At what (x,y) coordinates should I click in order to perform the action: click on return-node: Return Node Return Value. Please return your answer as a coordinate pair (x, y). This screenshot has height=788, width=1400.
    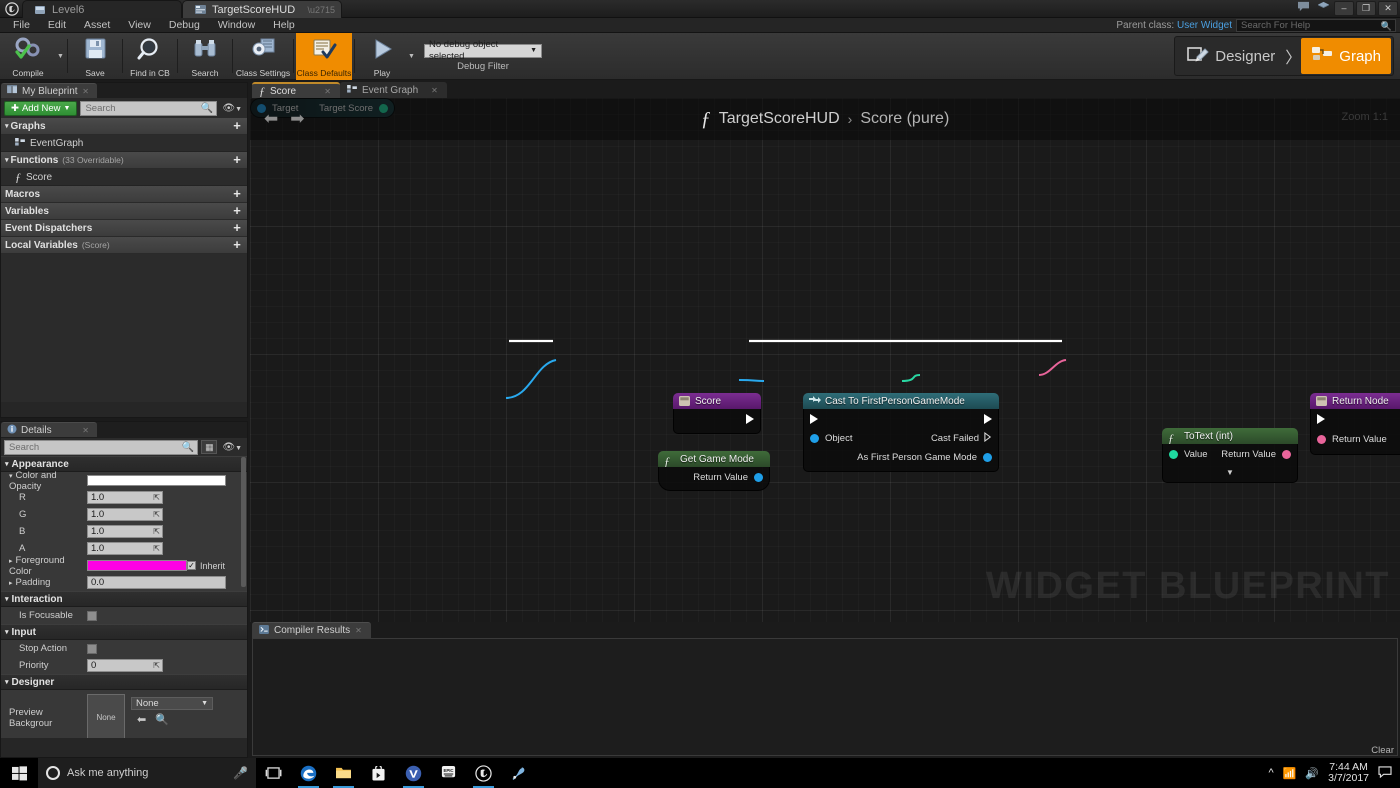
    Looking at the image, I should click on (1355, 424).